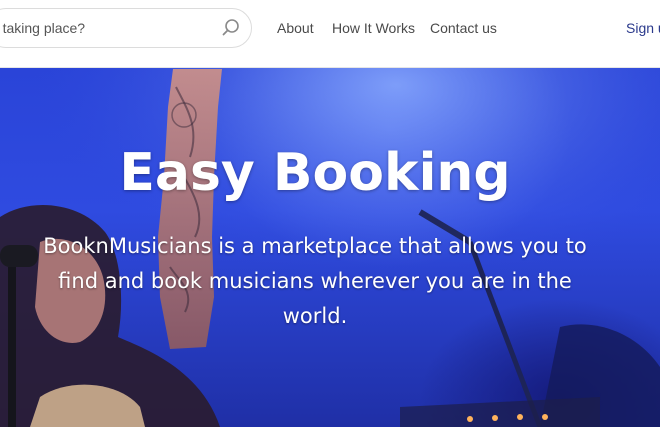 The height and width of the screenshot is (440, 660). I want to click on search-box, so click(126, 28).